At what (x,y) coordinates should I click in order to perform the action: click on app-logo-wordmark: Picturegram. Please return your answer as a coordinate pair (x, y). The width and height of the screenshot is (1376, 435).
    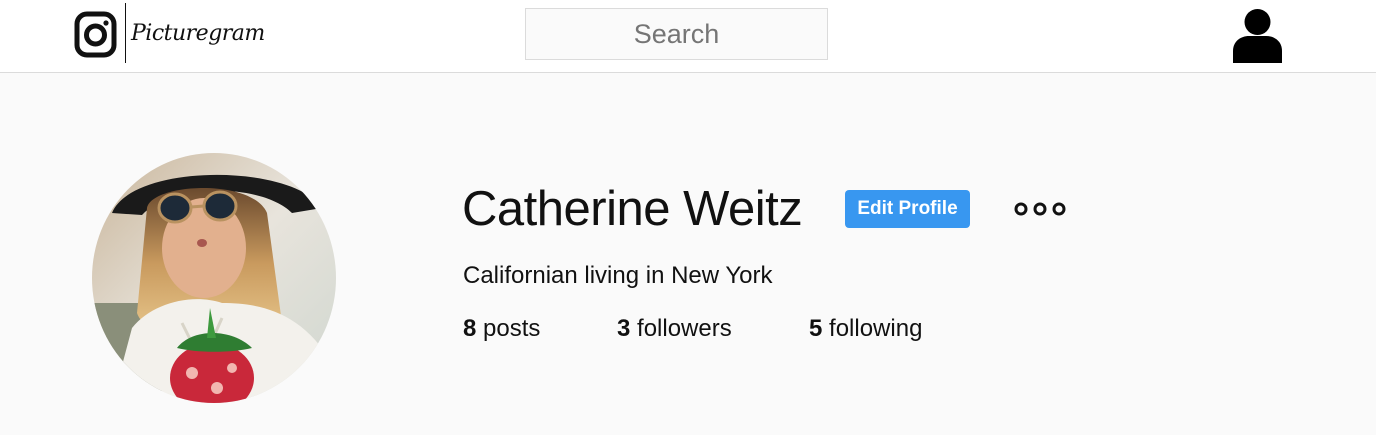
    Looking at the image, I should click on (198, 41).